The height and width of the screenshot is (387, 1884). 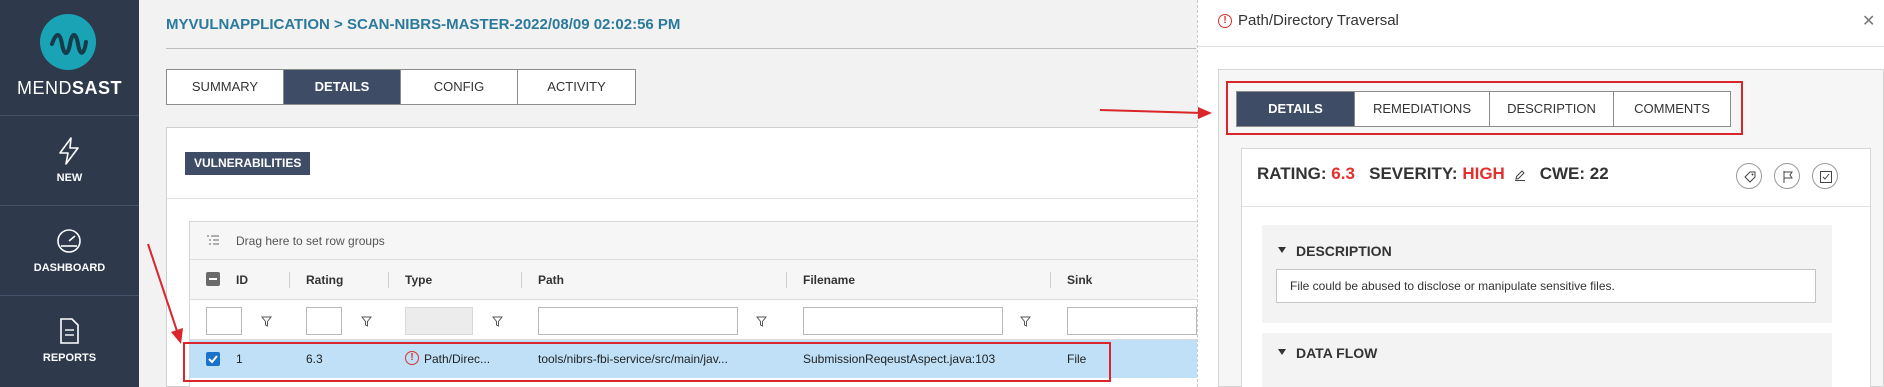 I want to click on filter-row, so click(x=696, y=320).